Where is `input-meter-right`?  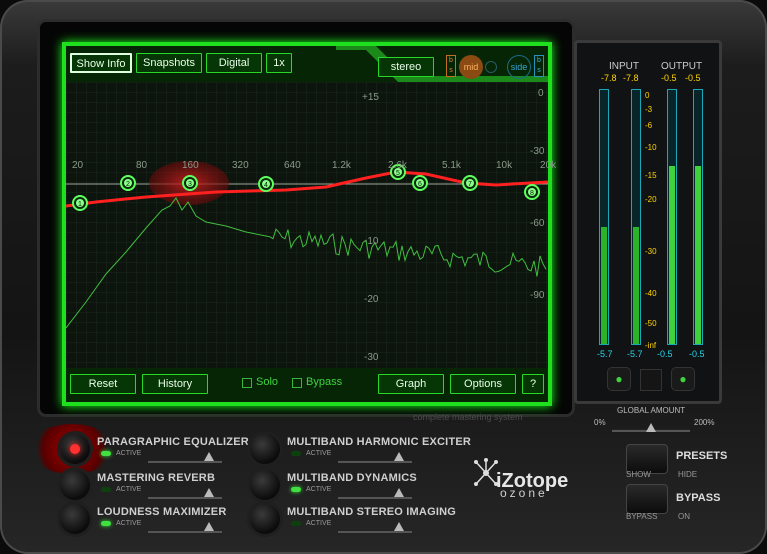 input-meter-right is located at coordinates (636, 217).